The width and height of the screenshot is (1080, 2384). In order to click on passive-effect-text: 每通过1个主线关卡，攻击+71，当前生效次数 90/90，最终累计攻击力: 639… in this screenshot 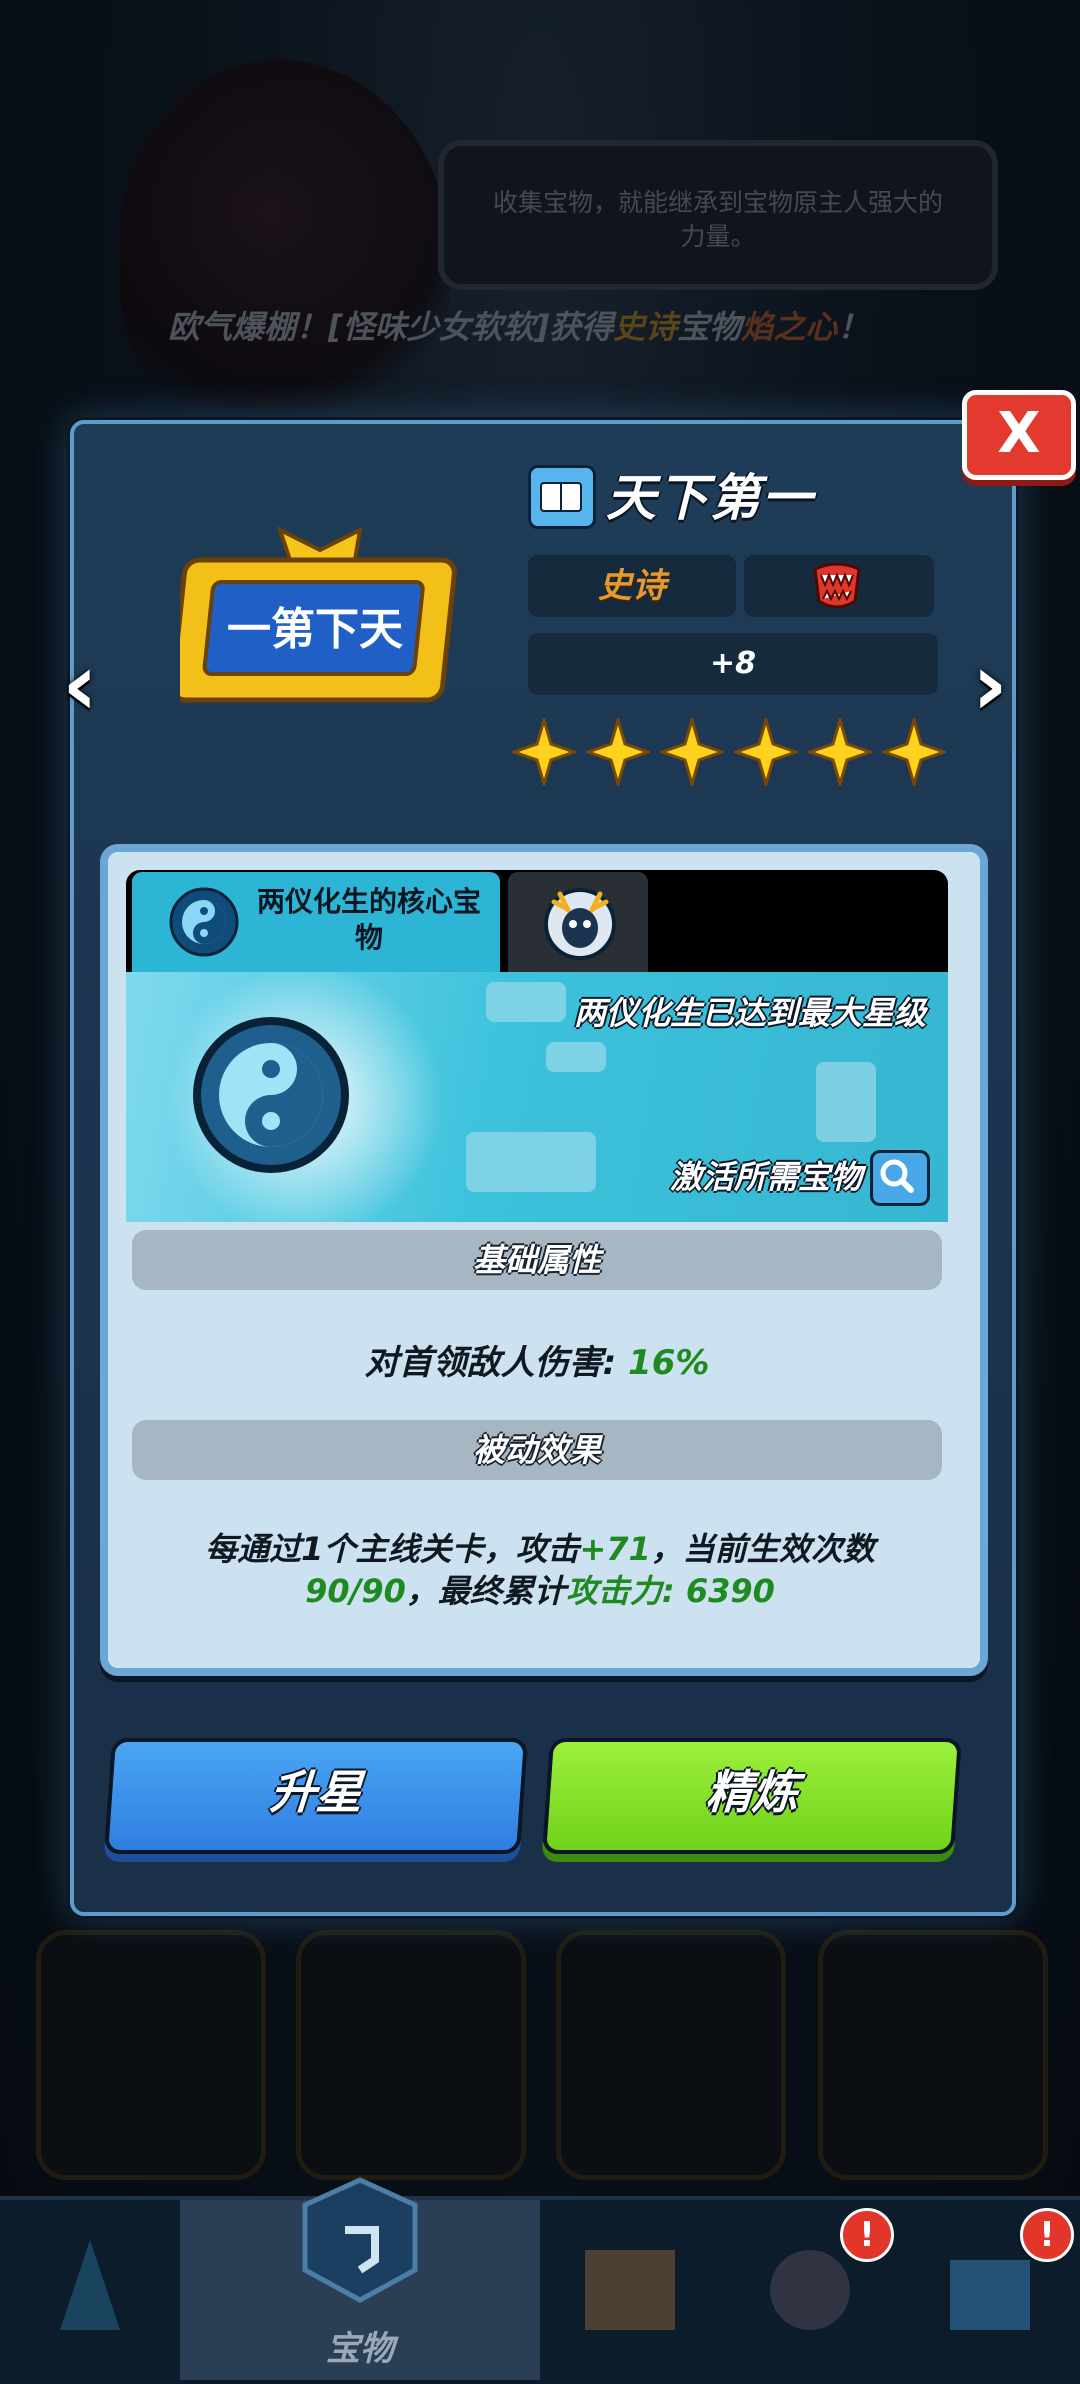, I will do `click(540, 1570)`.